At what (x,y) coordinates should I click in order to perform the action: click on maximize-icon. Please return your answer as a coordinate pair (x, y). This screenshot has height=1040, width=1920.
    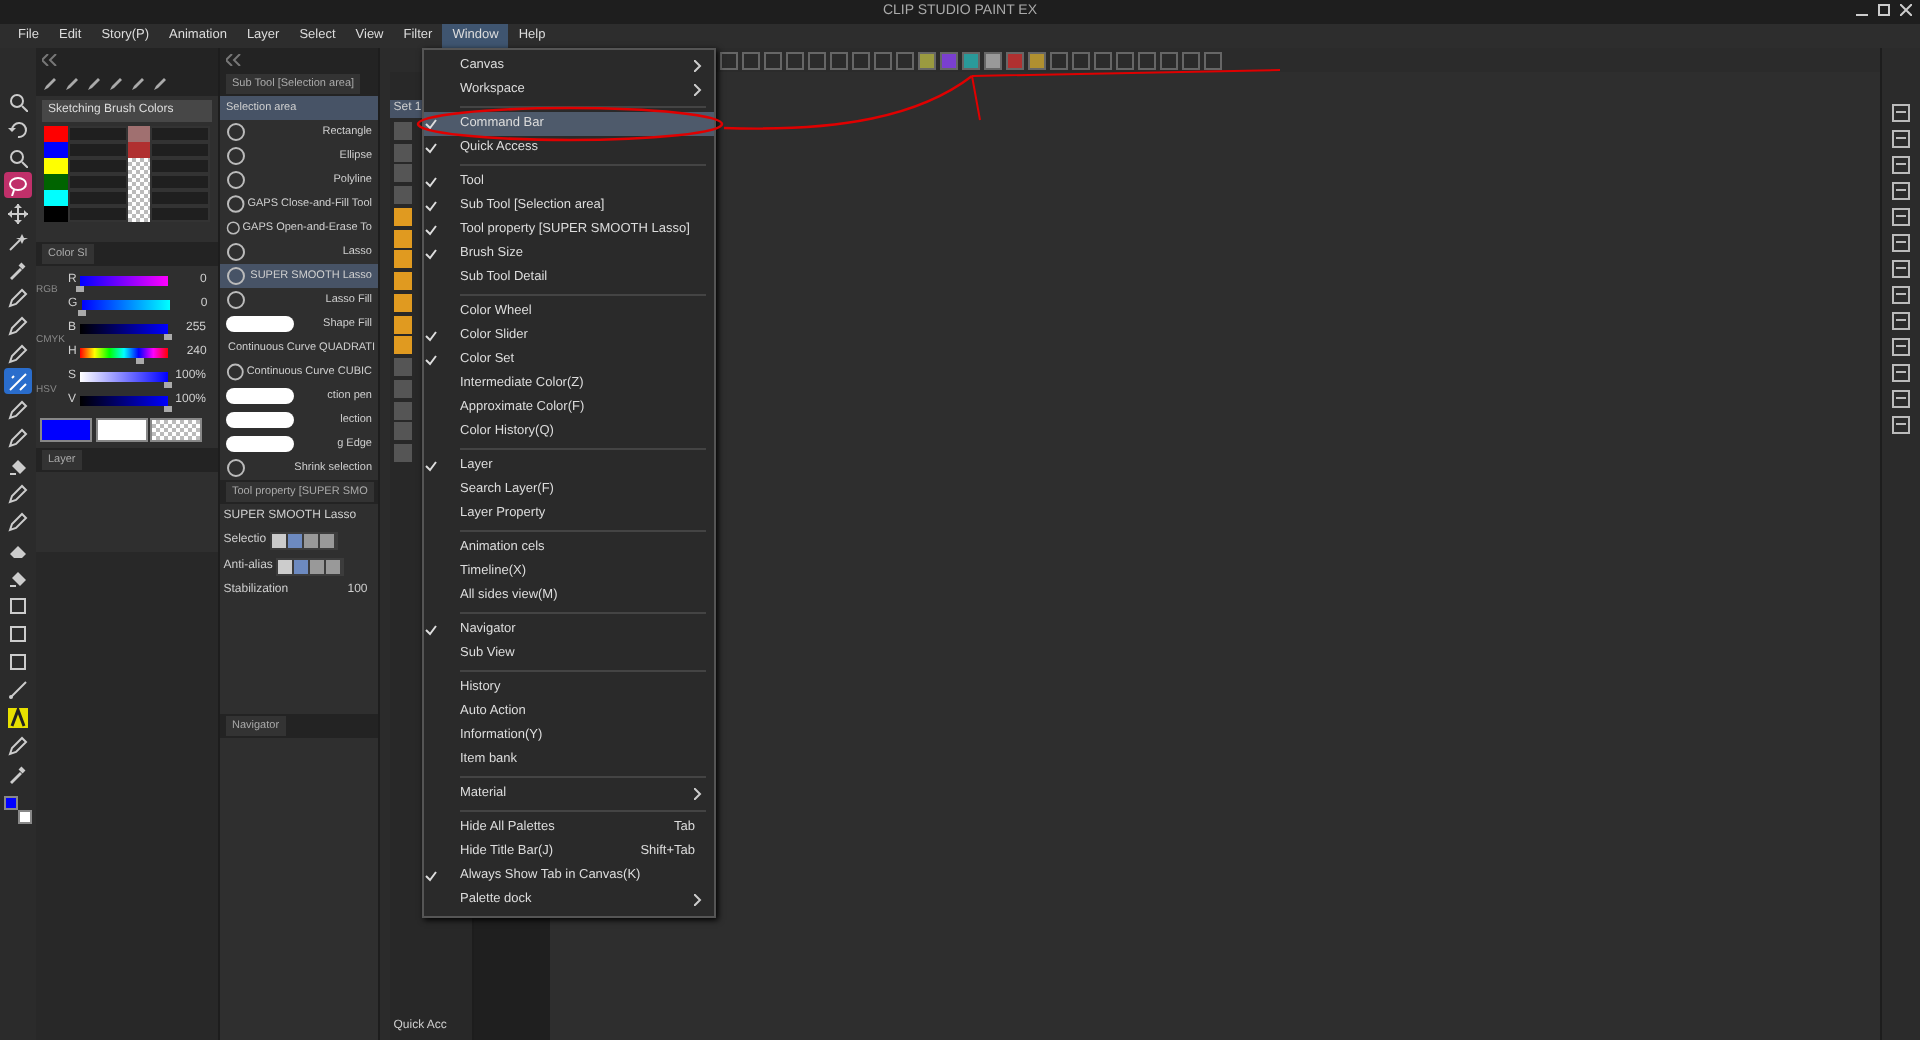
    Looking at the image, I should click on (1884, 10).